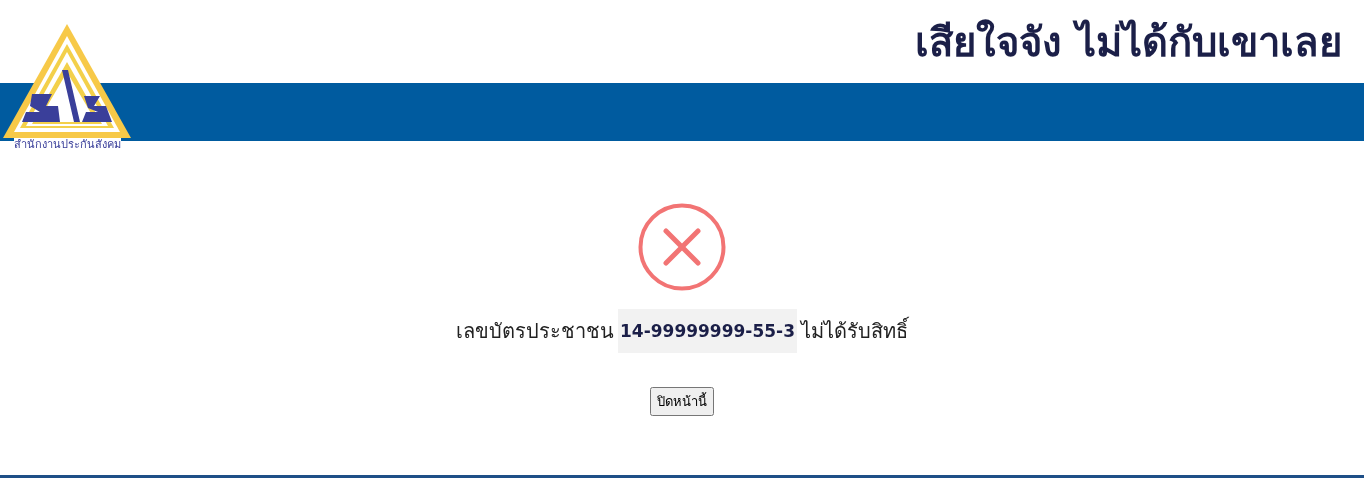  I want to click on message-text: ไม่ได้รับสิทธิ์, so click(854, 331).